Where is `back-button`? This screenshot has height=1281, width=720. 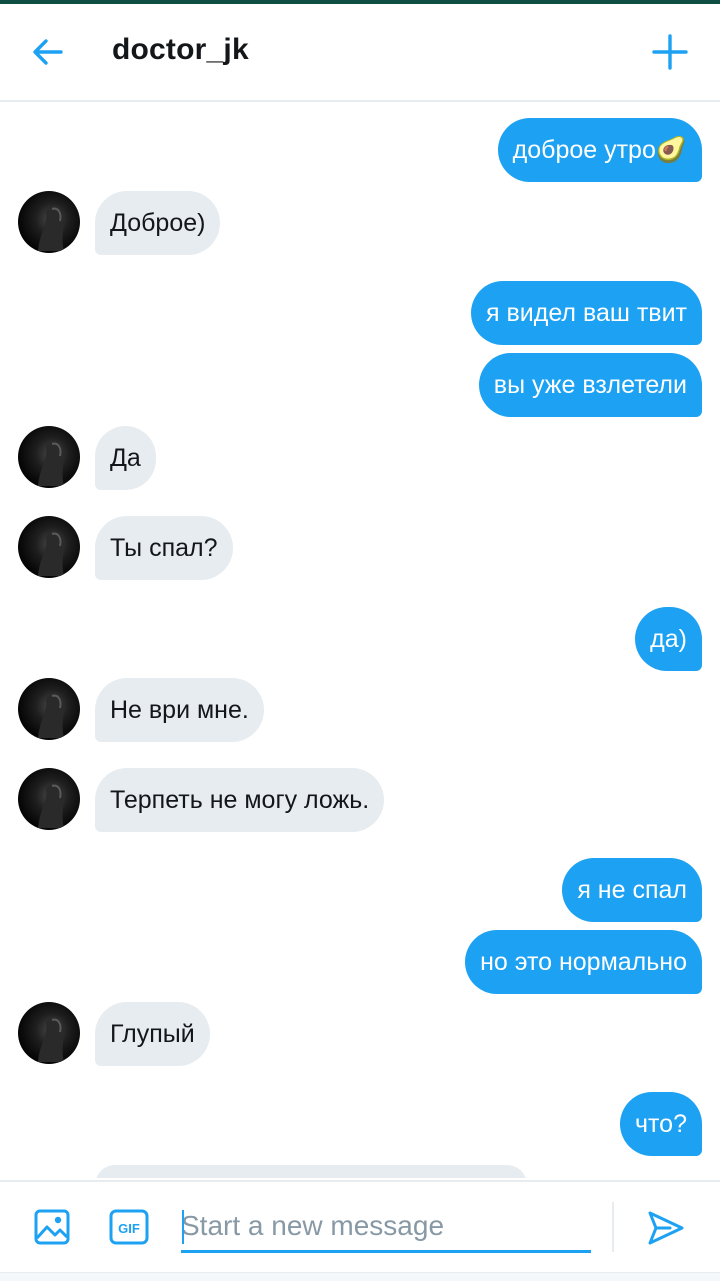 back-button is located at coordinates (48, 52).